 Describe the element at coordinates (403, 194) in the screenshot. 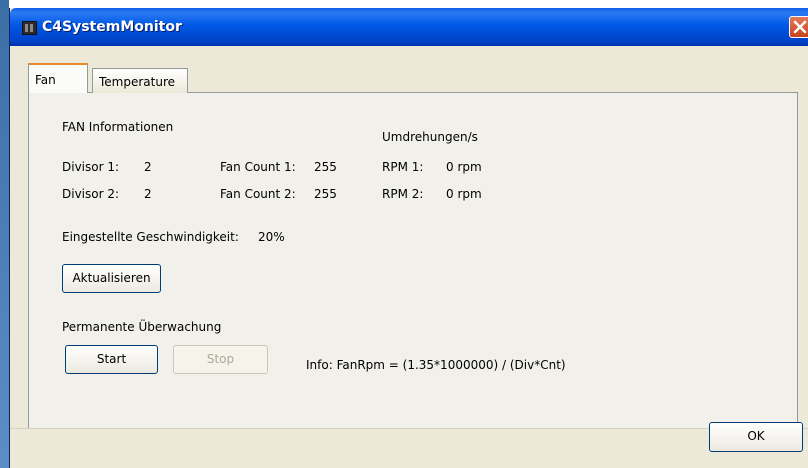

I see `rpm-2-label: RPM 2:` at that location.